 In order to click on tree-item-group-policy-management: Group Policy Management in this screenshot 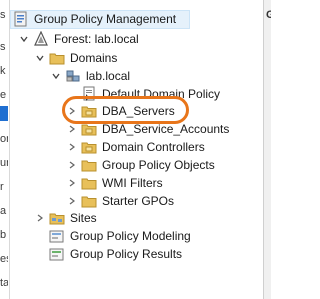, I will do `click(93, 19)`.